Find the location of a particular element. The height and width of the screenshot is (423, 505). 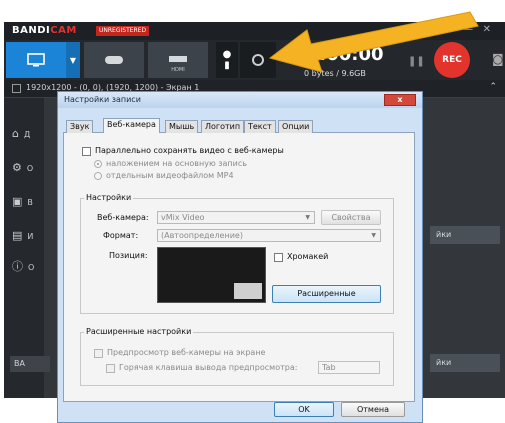

advanced-settings-title: Расширенные настройки is located at coordinates (139, 331).